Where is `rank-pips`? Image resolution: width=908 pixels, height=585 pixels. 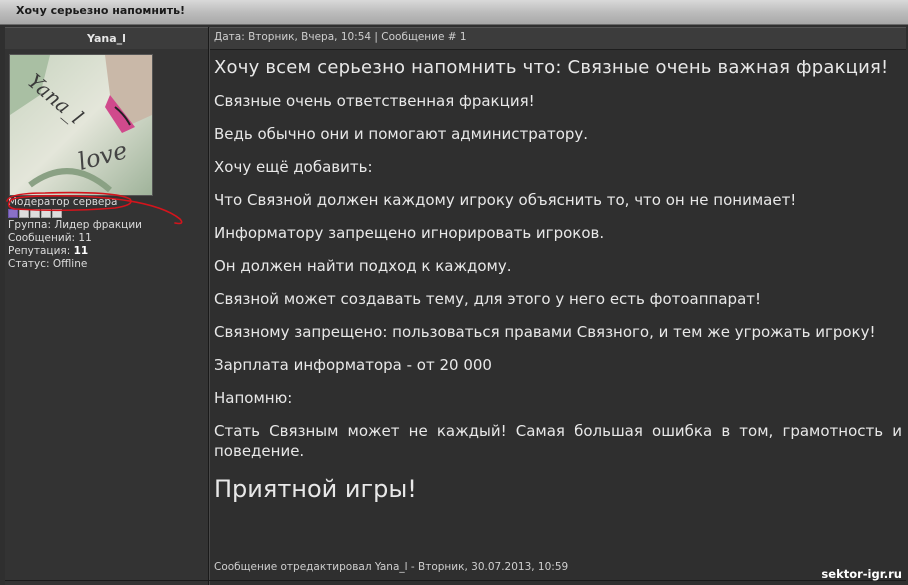
rank-pips is located at coordinates (35, 213).